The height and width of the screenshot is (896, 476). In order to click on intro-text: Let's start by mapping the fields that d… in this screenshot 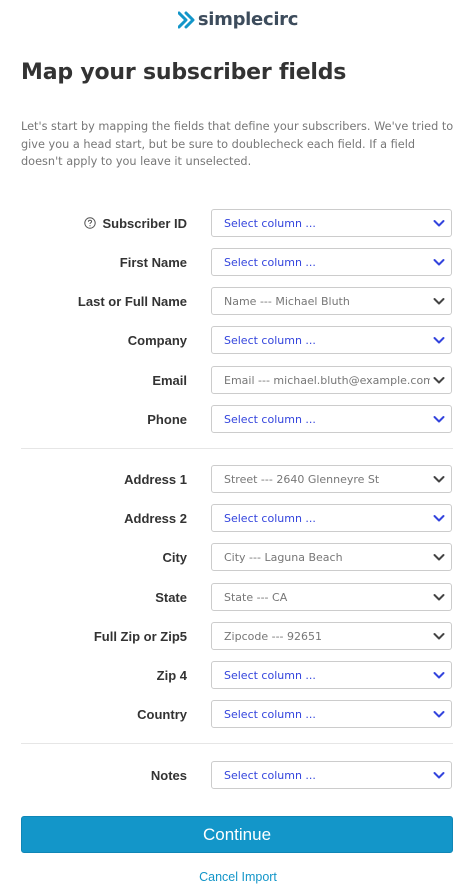, I will do `click(237, 144)`.